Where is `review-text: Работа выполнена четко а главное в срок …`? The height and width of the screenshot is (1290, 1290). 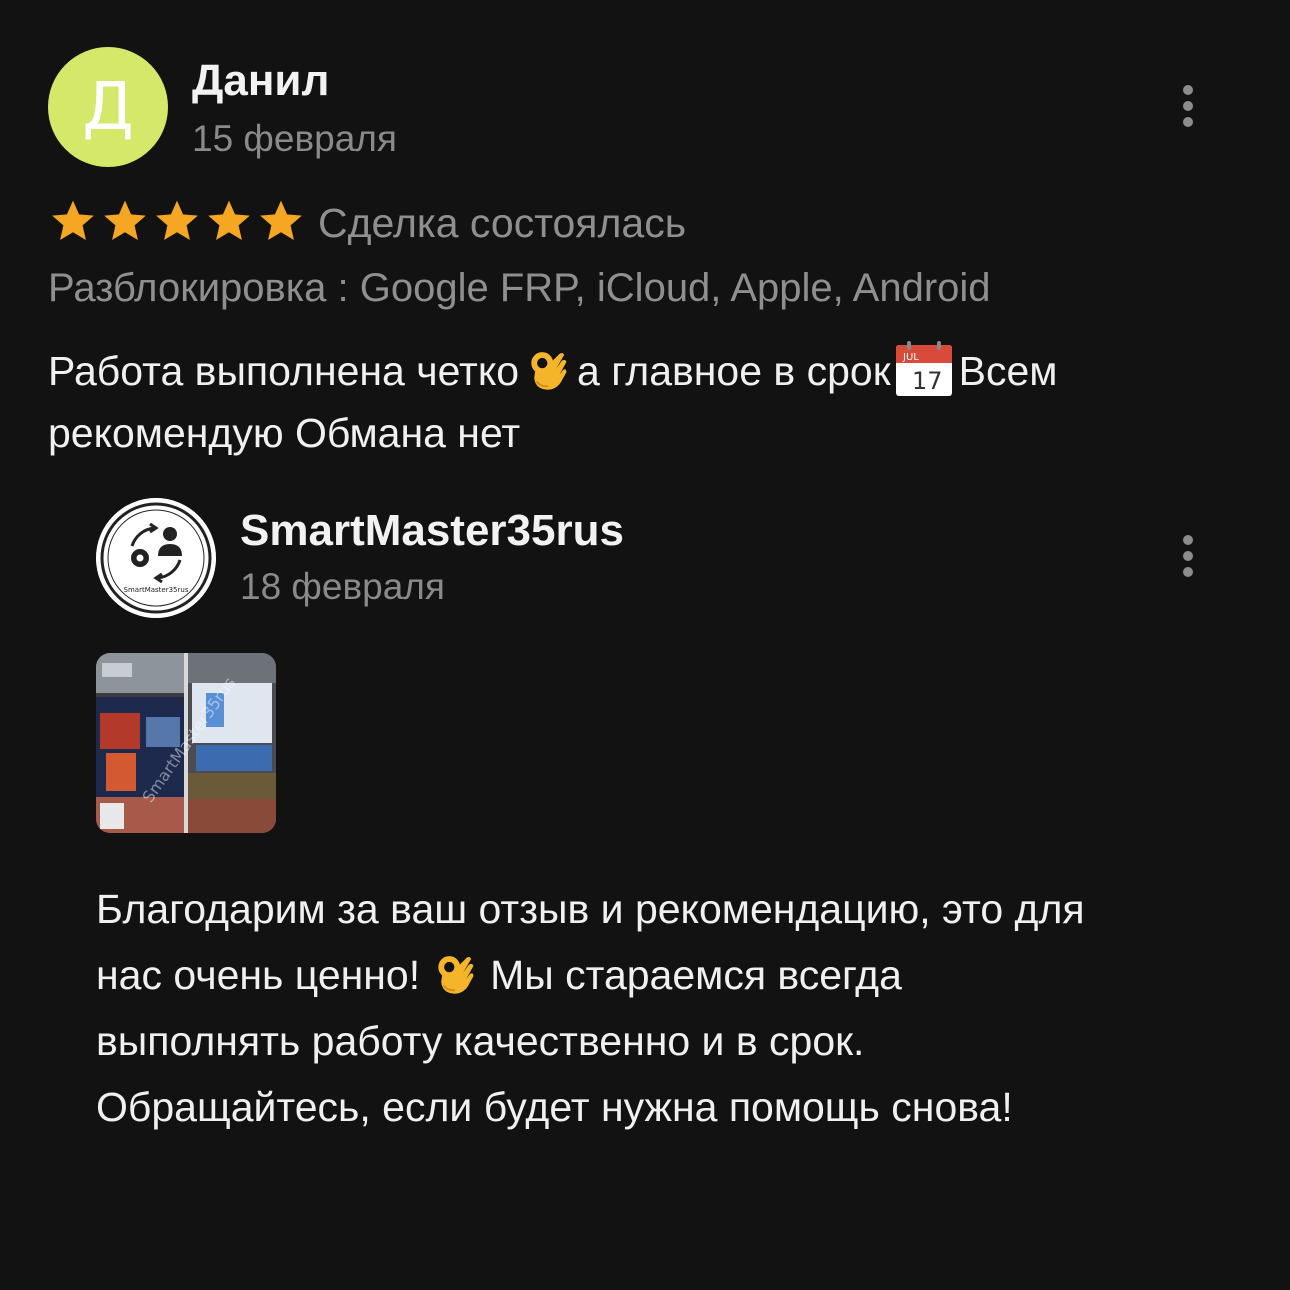 review-text: Работа выполнена четко а главное в срок … is located at coordinates (648, 402).